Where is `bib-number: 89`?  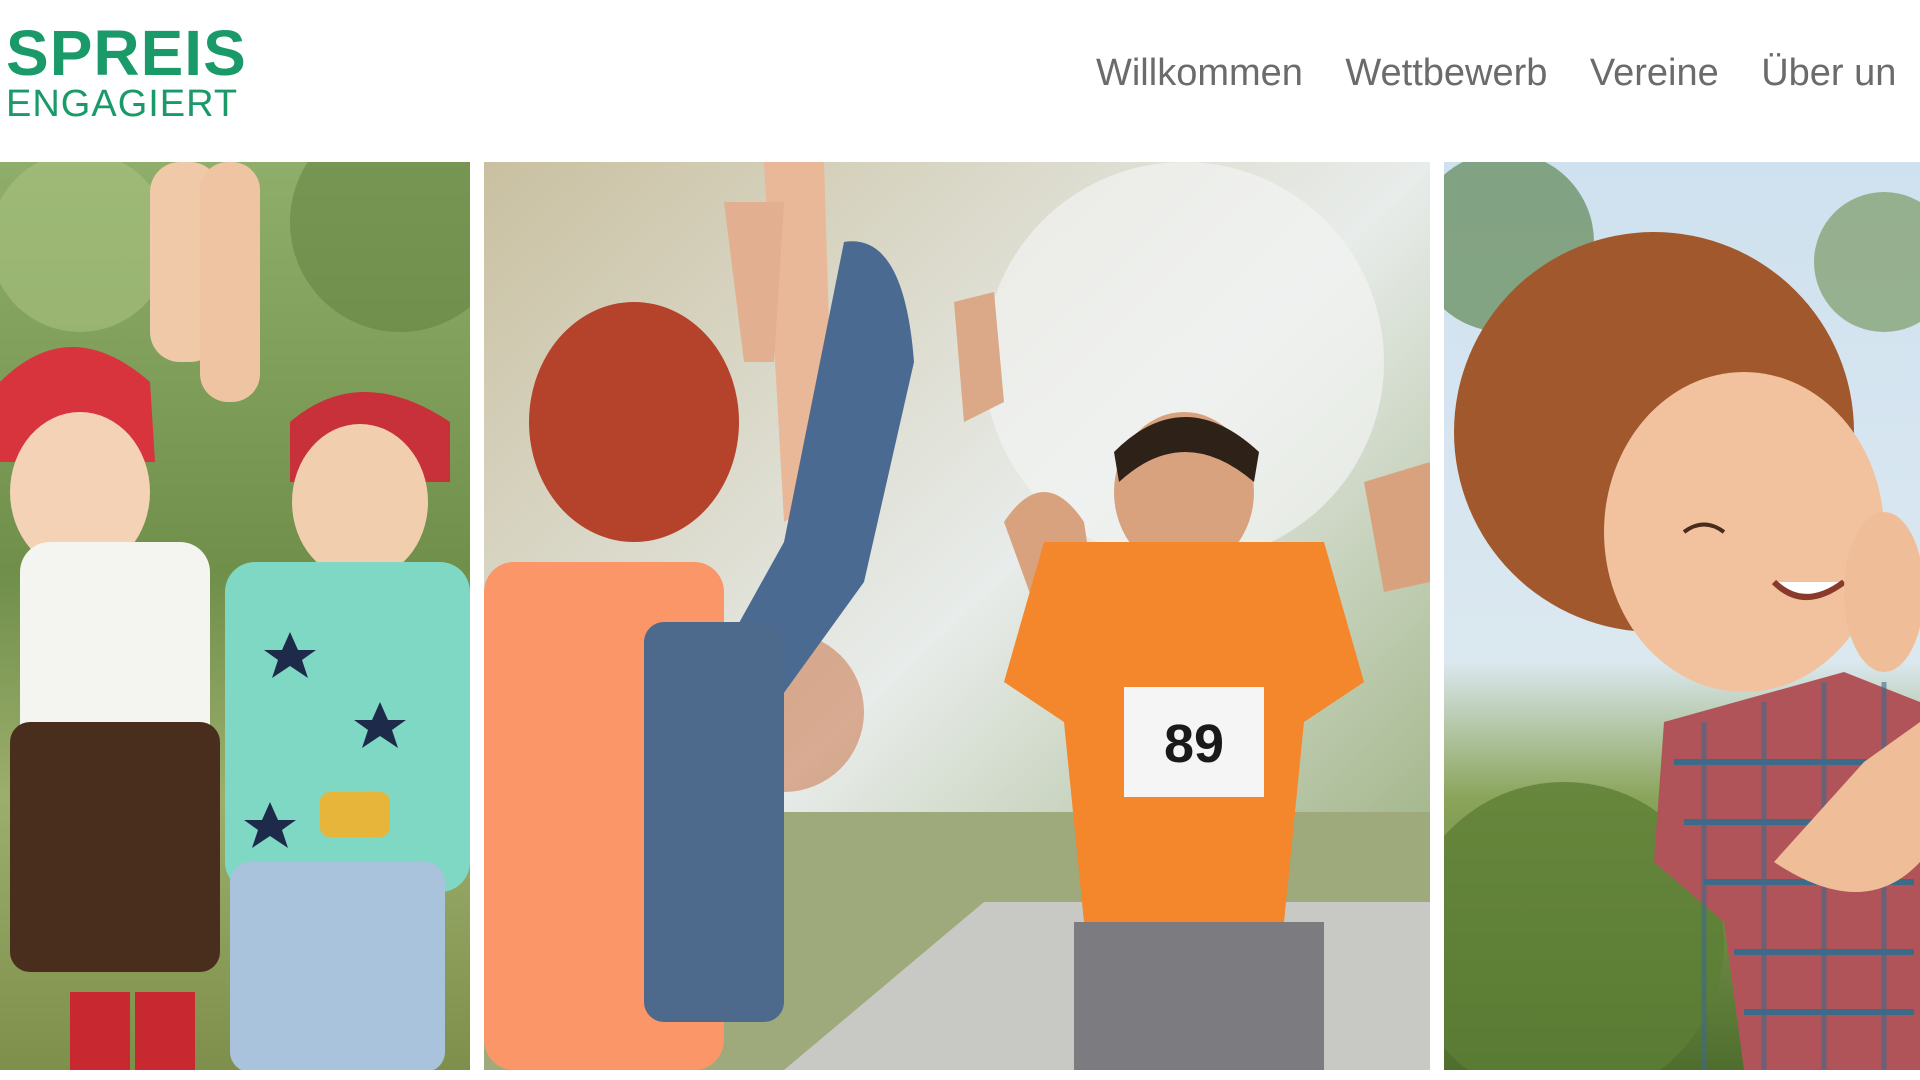
bib-number: 89 is located at coordinates (1194, 744).